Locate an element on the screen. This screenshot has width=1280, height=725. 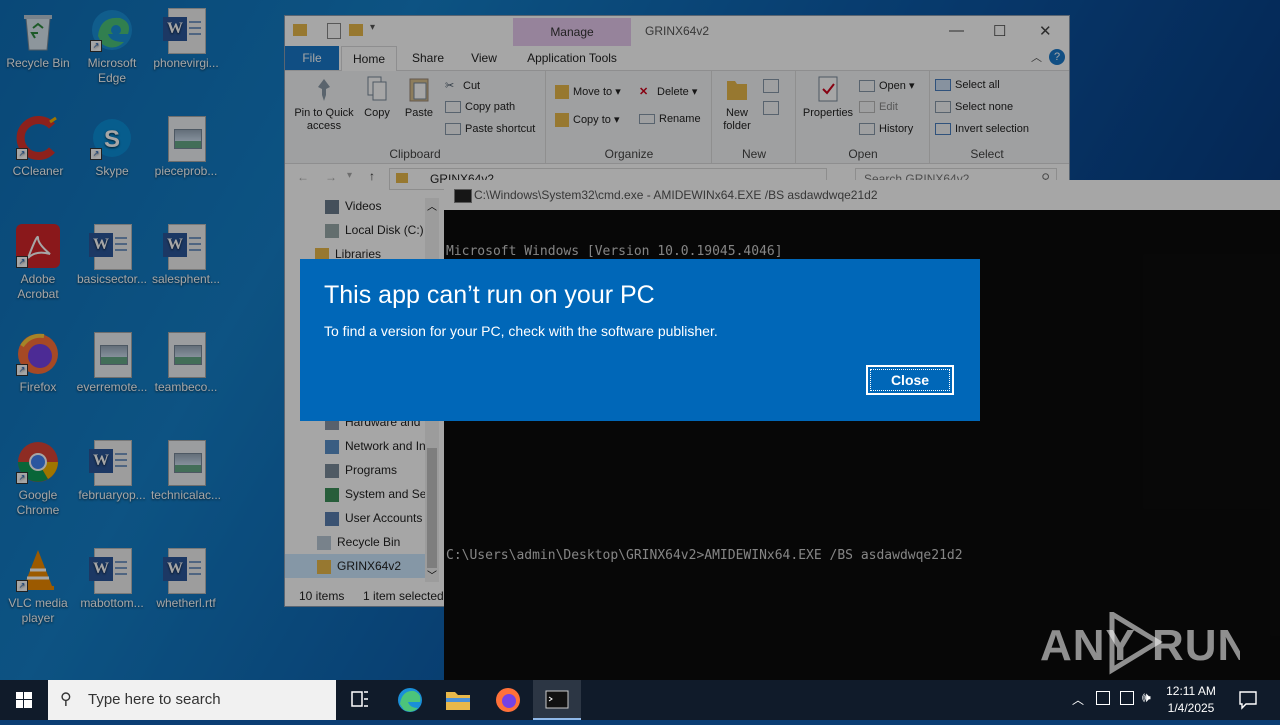
taskbar-clock: 12:11 AM 1/4/2025 is located at coordinates (1191, 700).